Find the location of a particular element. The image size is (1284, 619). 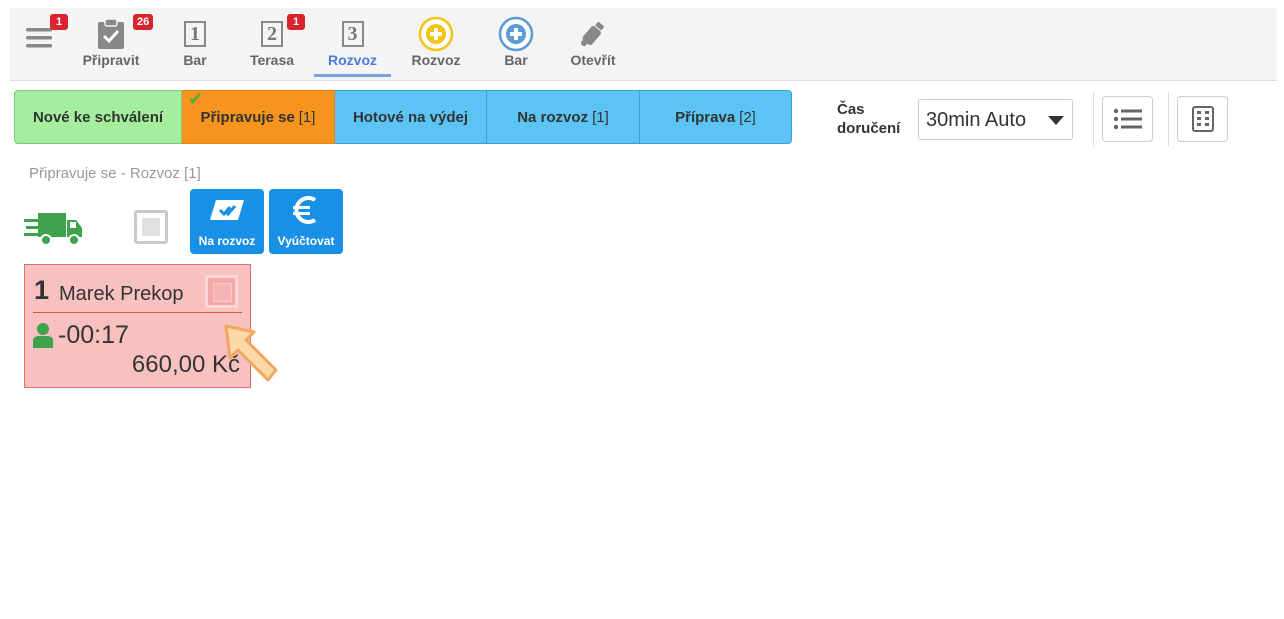

delivery-time-select: 30min Auto is located at coordinates (995, 119).